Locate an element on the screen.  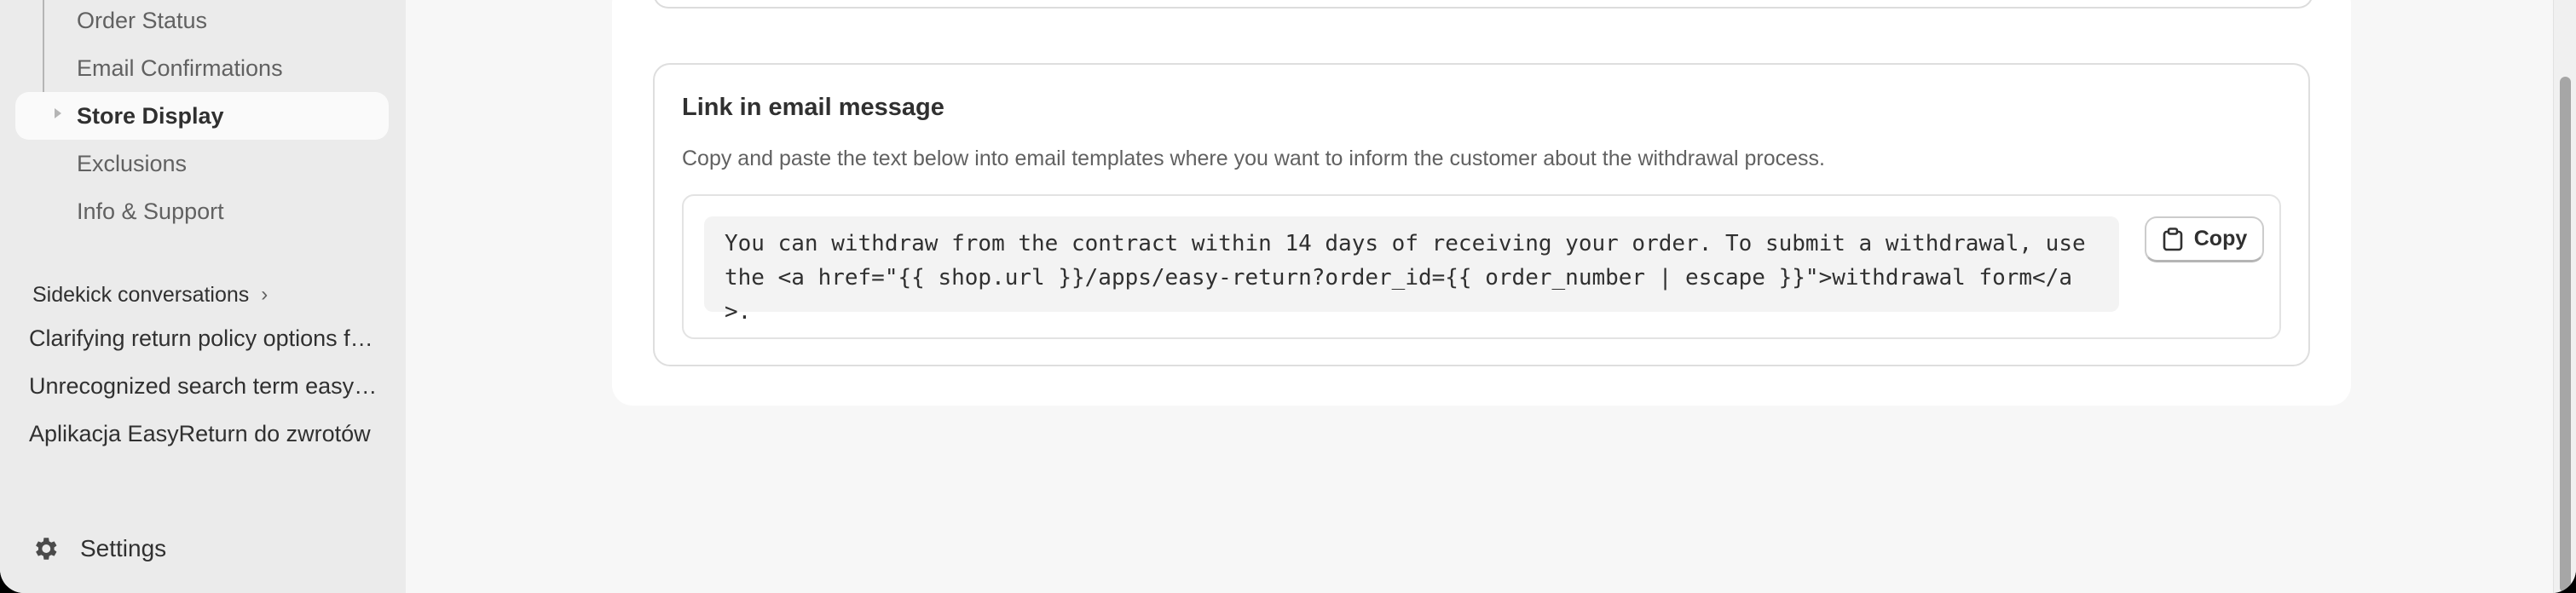
sidebar-item-order-status: Order Status is located at coordinates (202, 22).